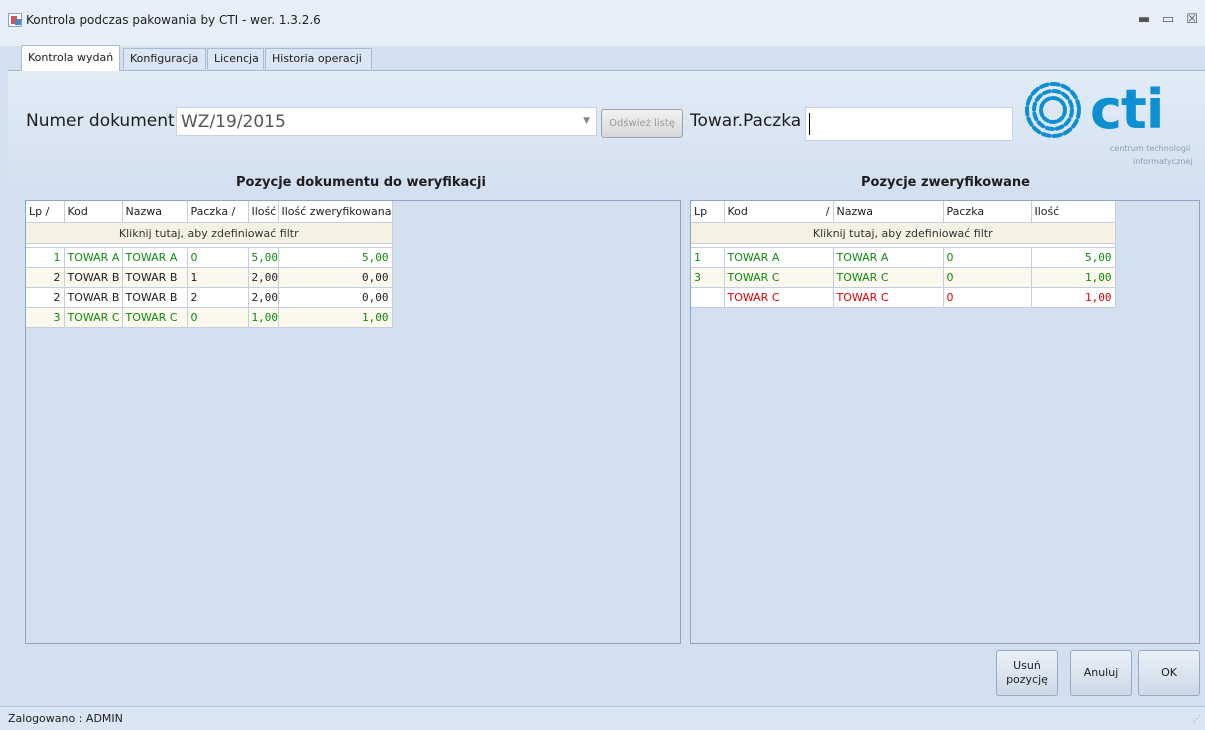 The height and width of the screenshot is (730, 1205). I want to click on refresh-list-button: Odśwież listę, so click(642, 123).